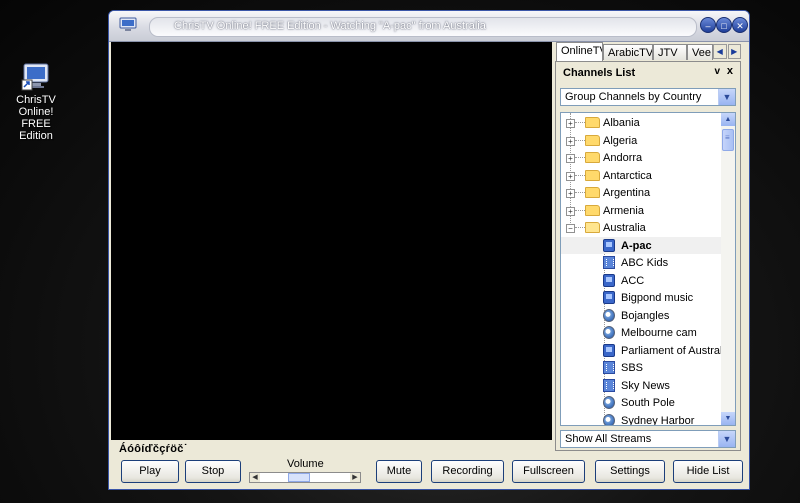 This screenshot has height=503, width=800. Describe the element at coordinates (548, 471) in the screenshot. I see `fullscreen-button: Fullscreen` at that location.